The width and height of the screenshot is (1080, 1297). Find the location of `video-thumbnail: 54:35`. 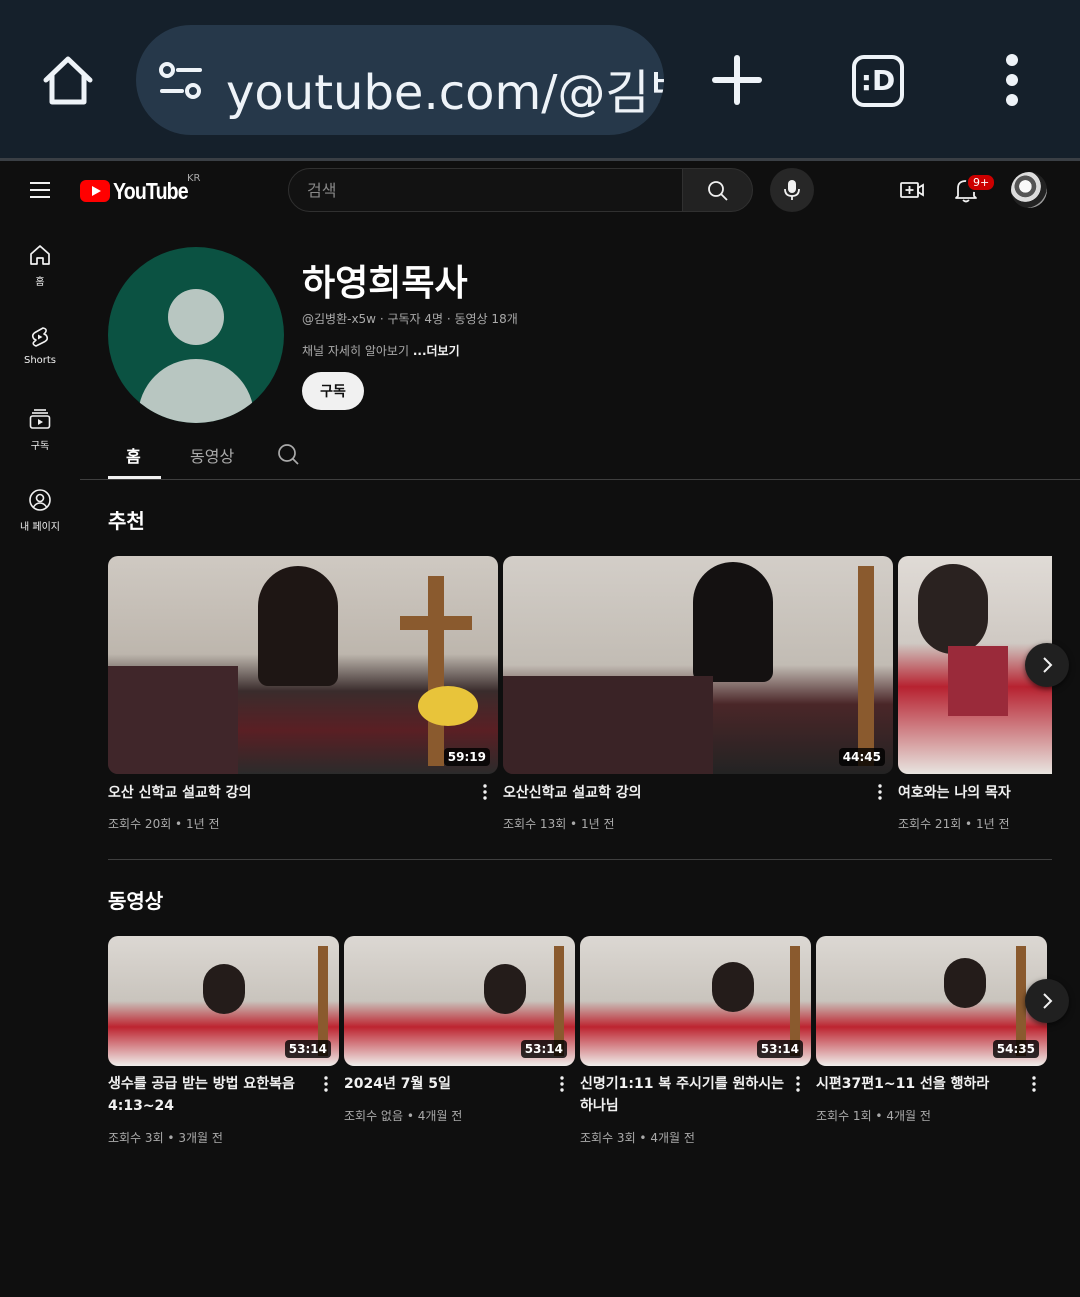

video-thumbnail: 54:35 is located at coordinates (931, 1001).